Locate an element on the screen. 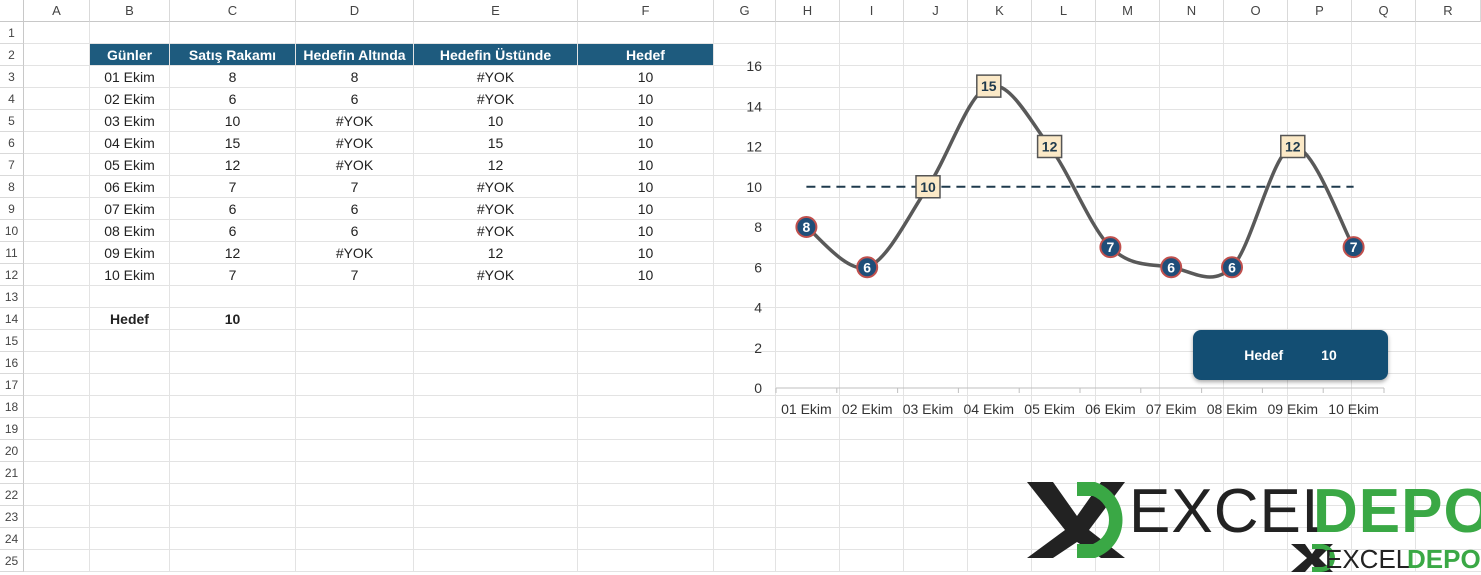 This screenshot has height=575, width=1481. column-header-j: J is located at coordinates (936, 11).